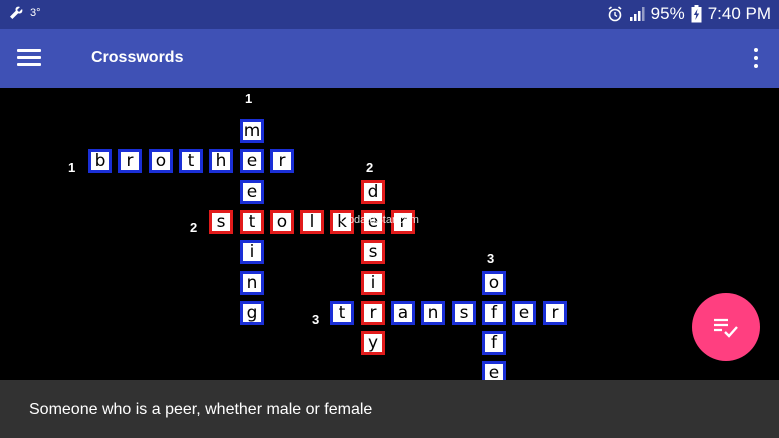 Image resolution: width=779 pixels, height=438 pixels. Describe the element at coordinates (252, 313) in the screenshot. I see `grid-cell: g` at that location.